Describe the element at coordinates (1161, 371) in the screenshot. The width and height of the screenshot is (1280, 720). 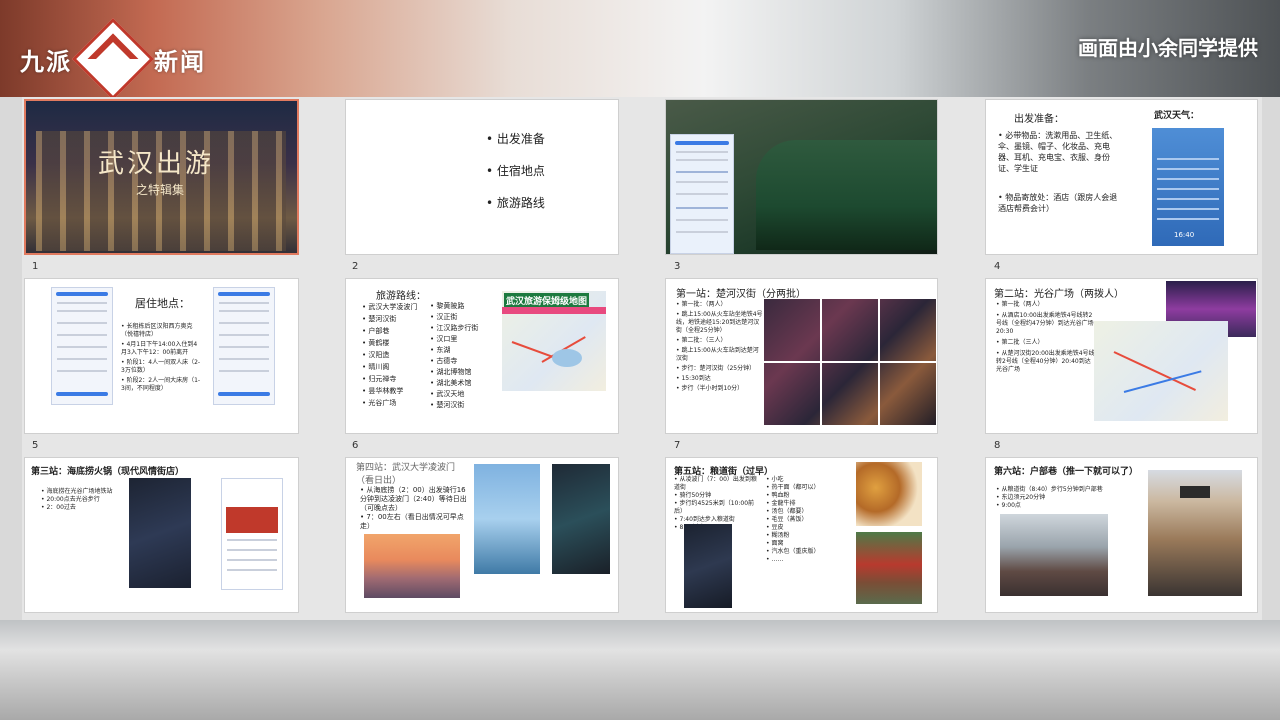
I see `route-map` at that location.